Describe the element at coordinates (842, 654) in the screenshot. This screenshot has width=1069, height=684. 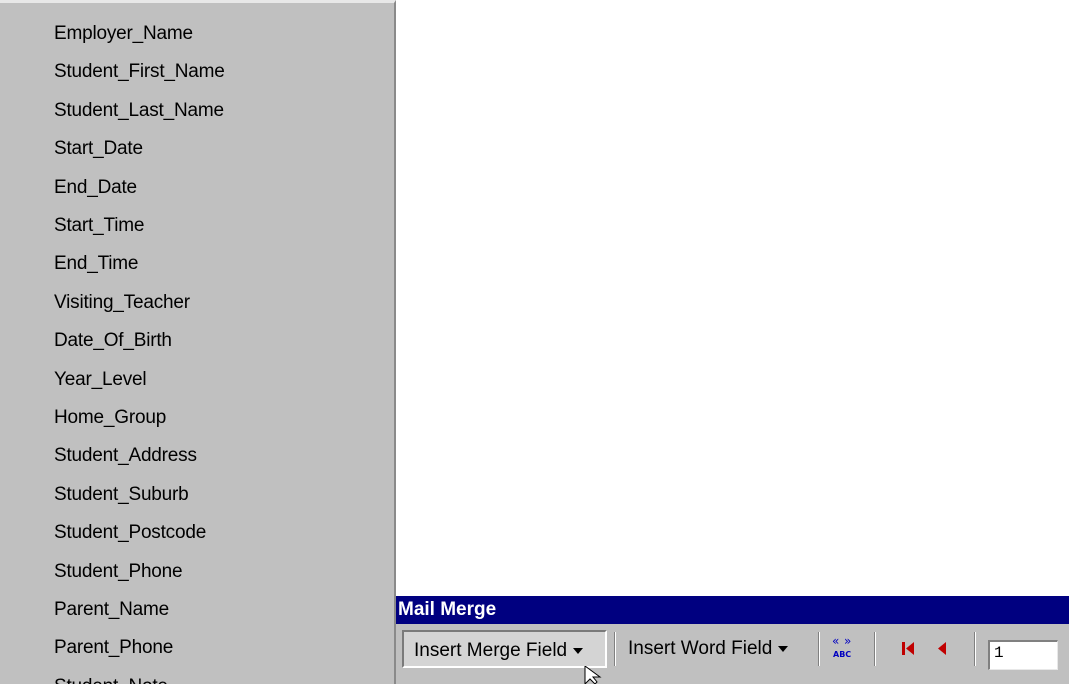
I see `svg-text: ABC` at that location.